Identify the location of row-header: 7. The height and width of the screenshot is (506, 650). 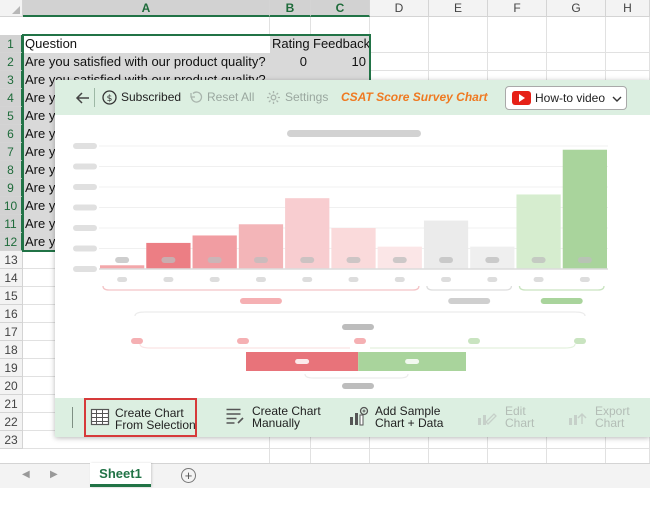
(11, 152).